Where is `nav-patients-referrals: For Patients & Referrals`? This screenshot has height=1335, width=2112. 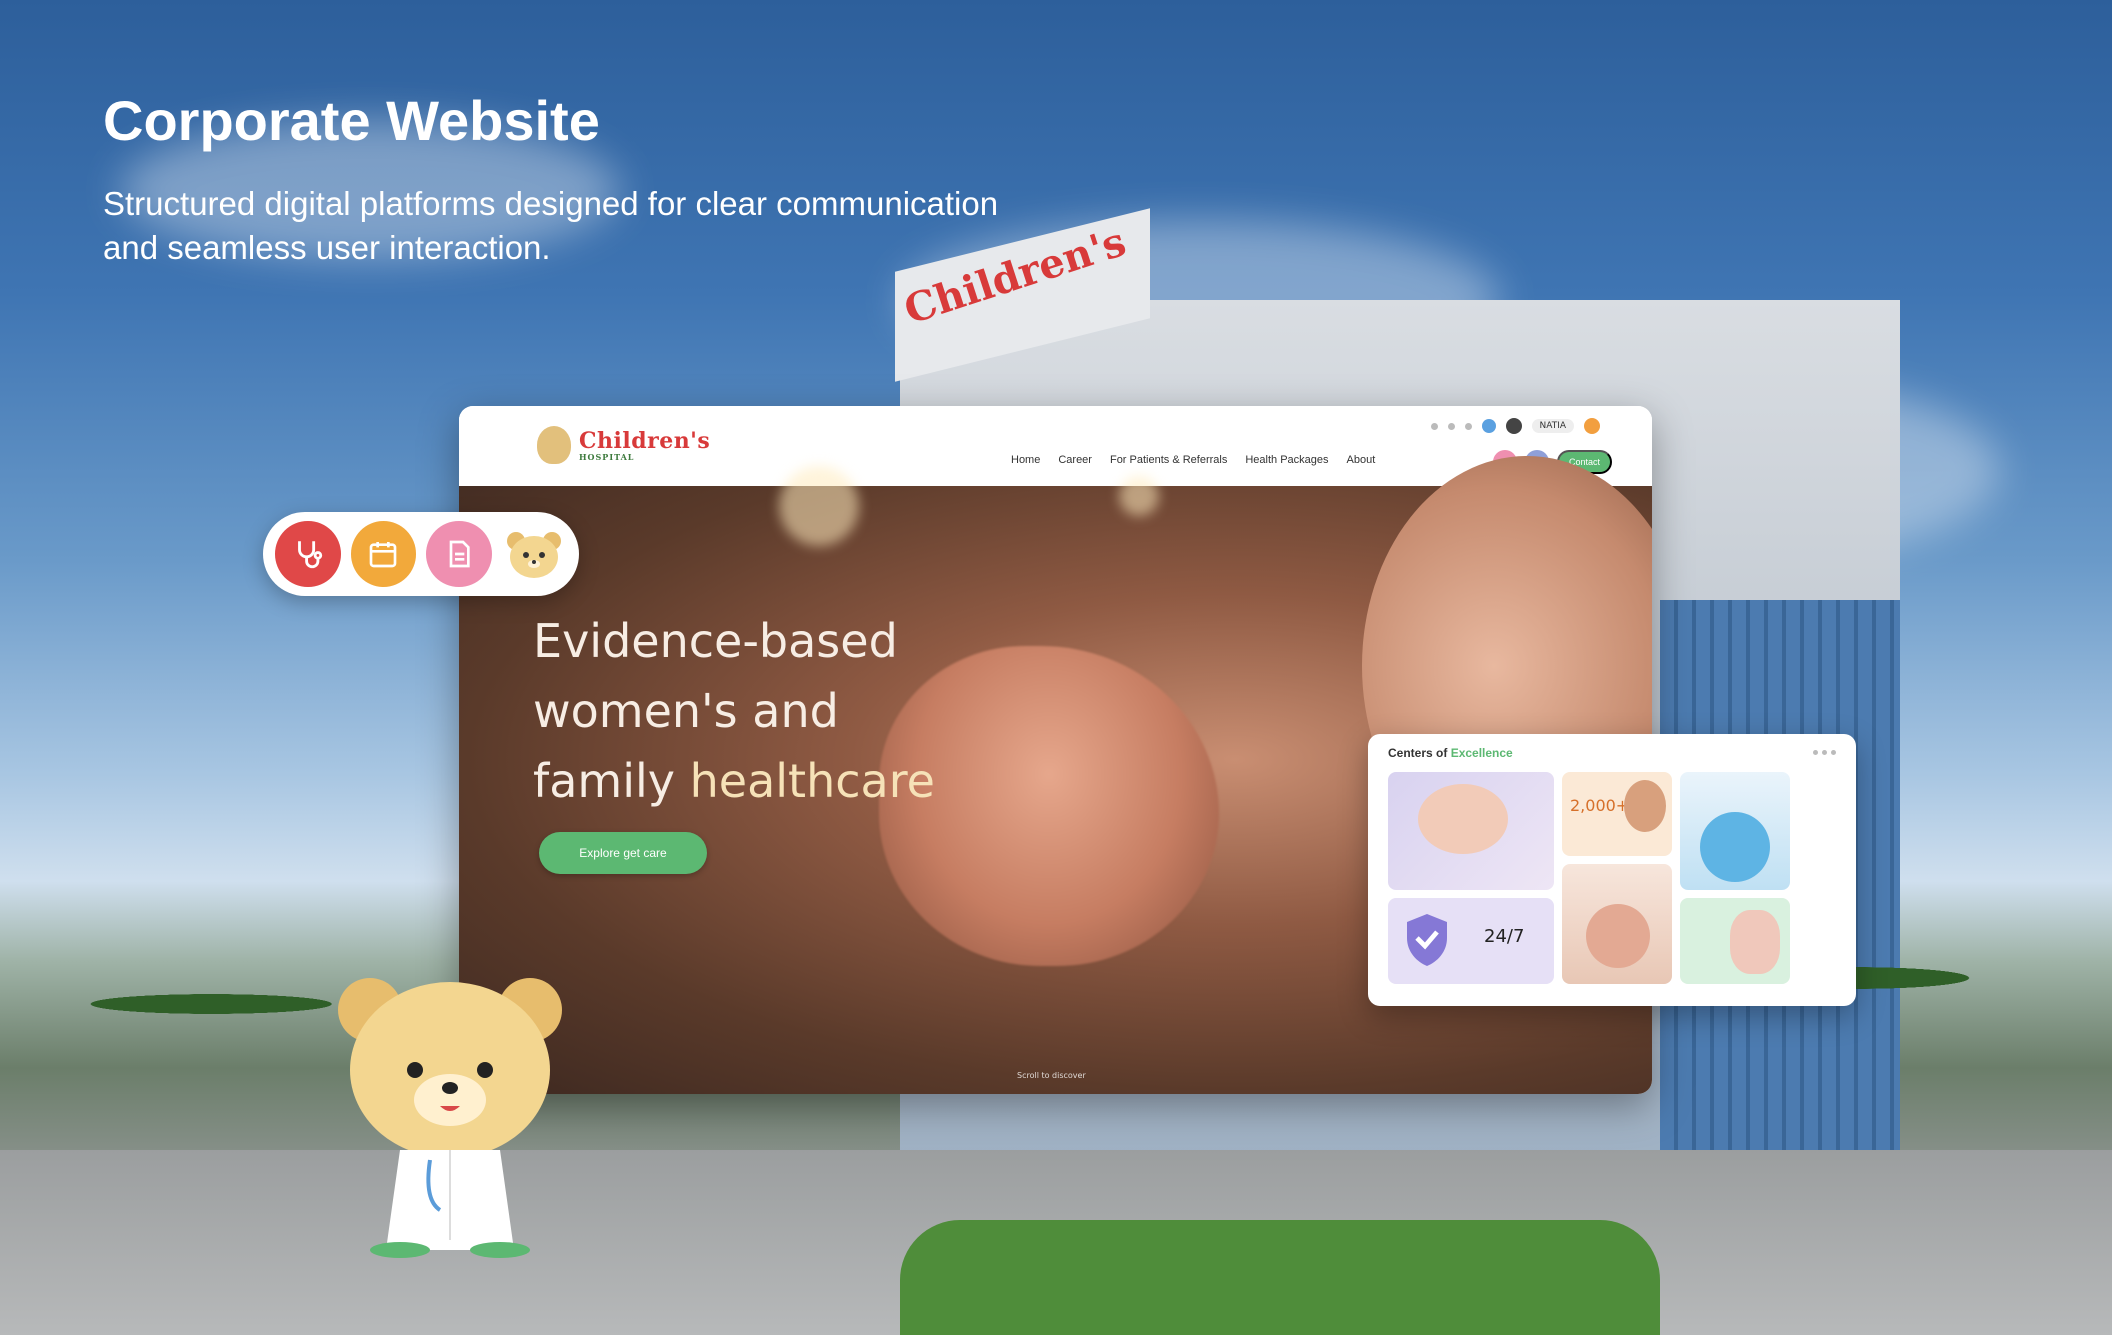
nav-patients-referrals: For Patients & Referrals is located at coordinates (1168, 460).